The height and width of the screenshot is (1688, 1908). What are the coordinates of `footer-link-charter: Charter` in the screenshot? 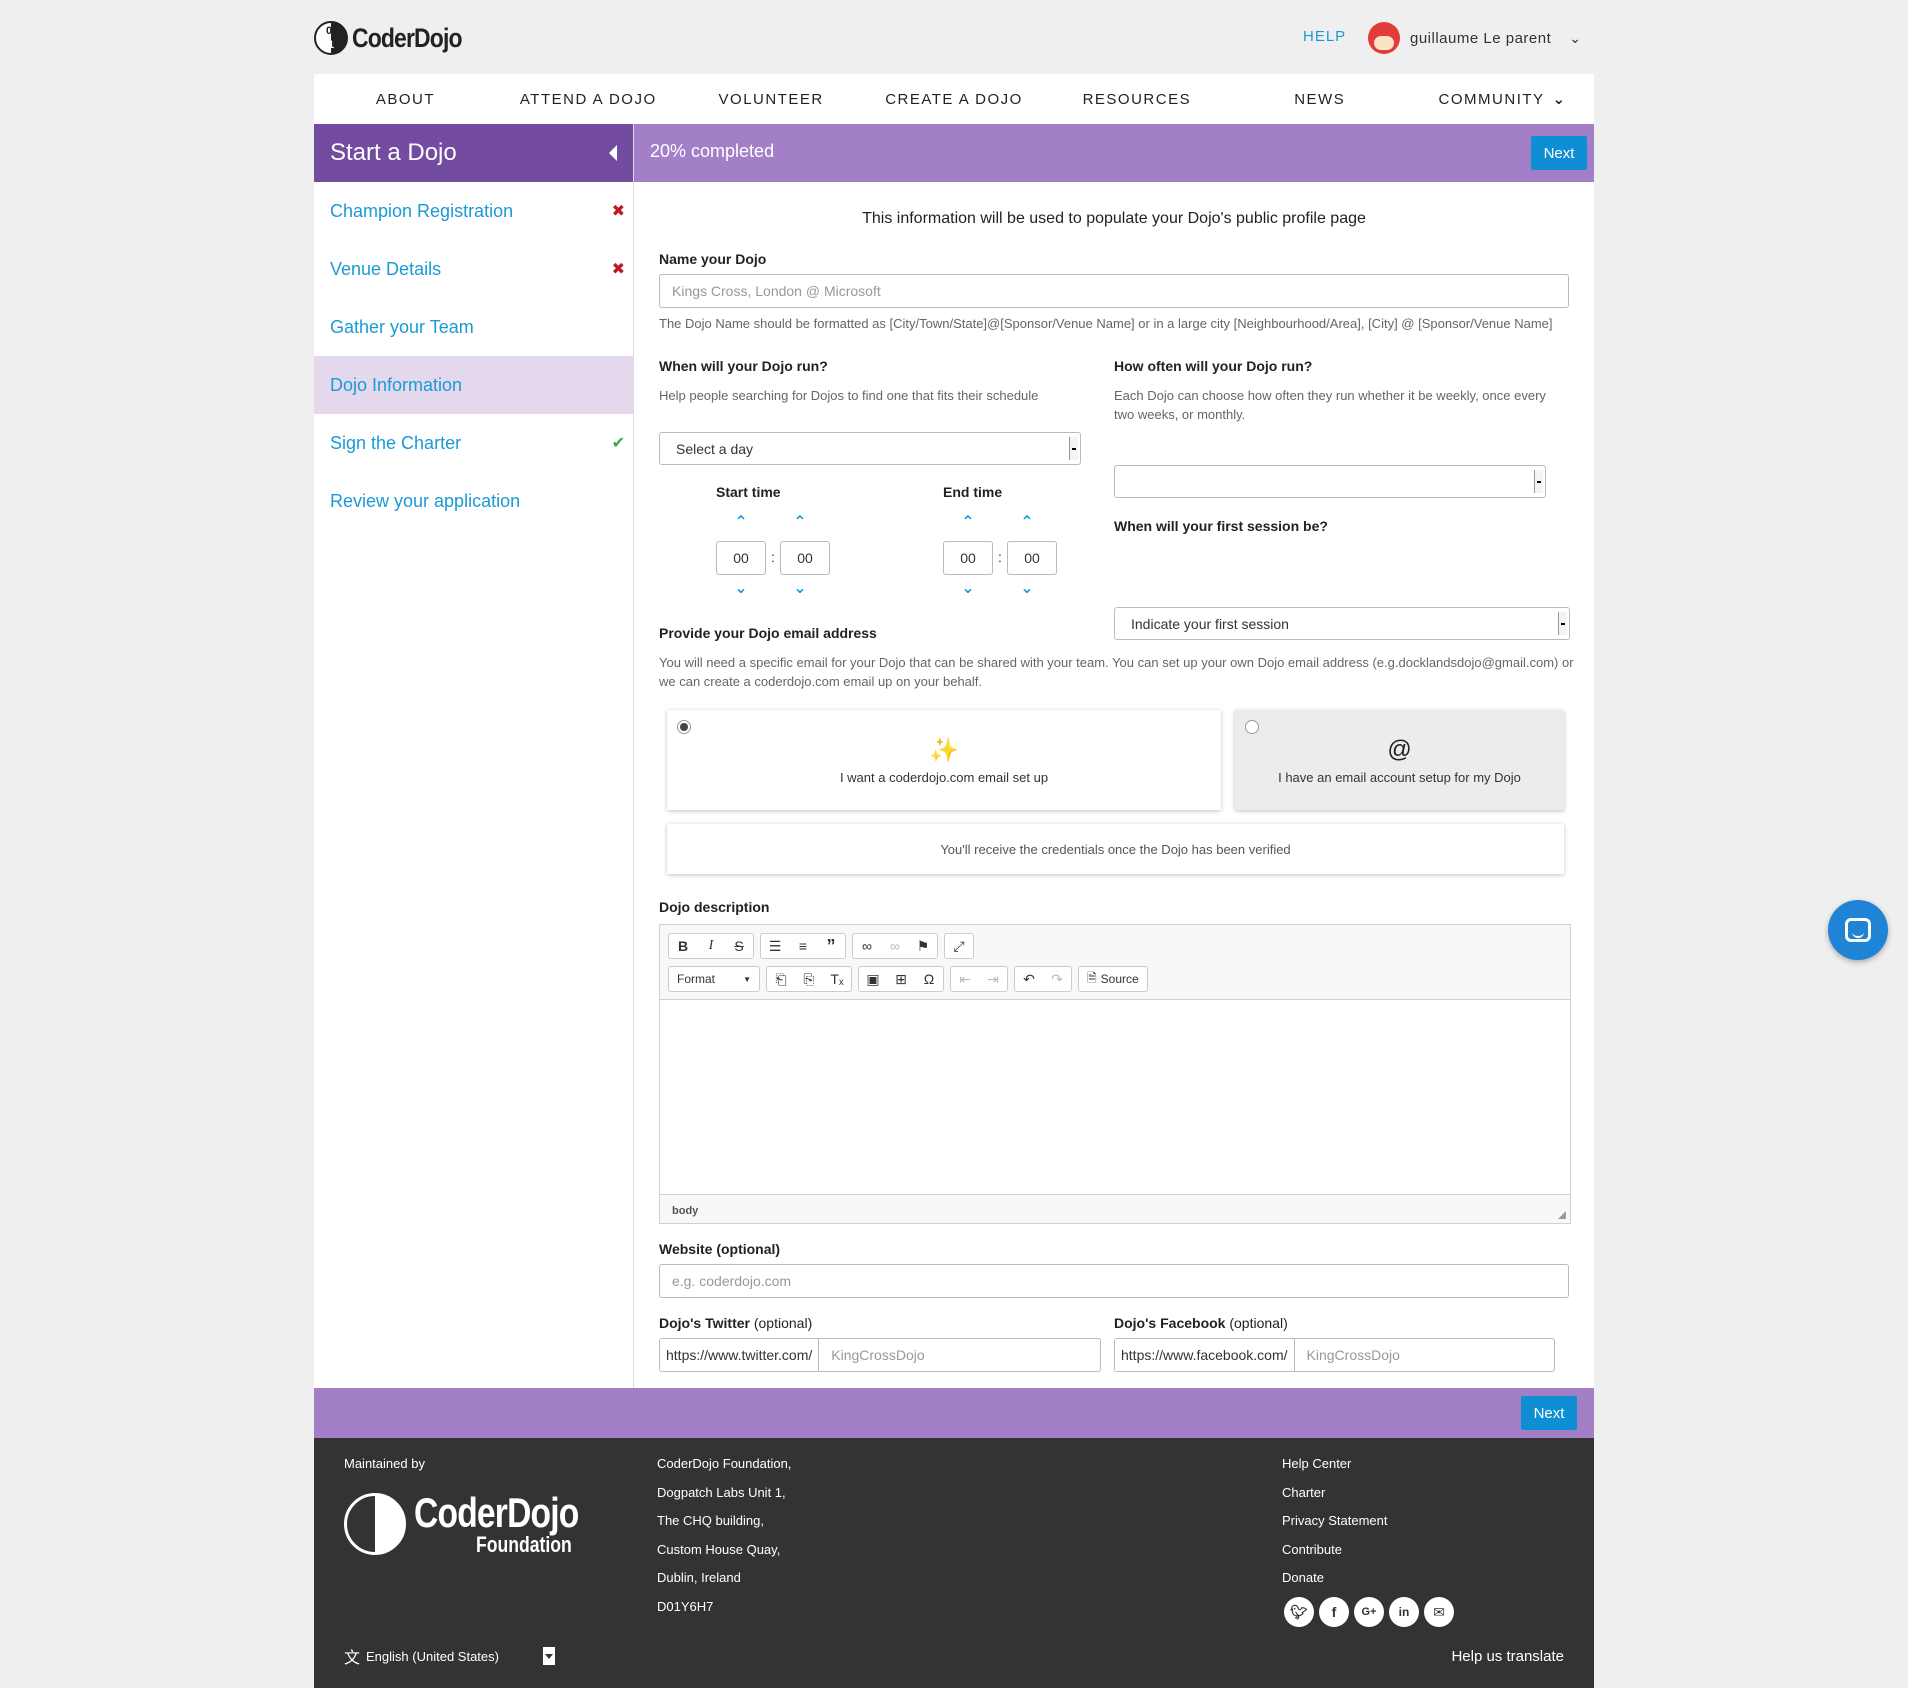 It's located at (1335, 1499).